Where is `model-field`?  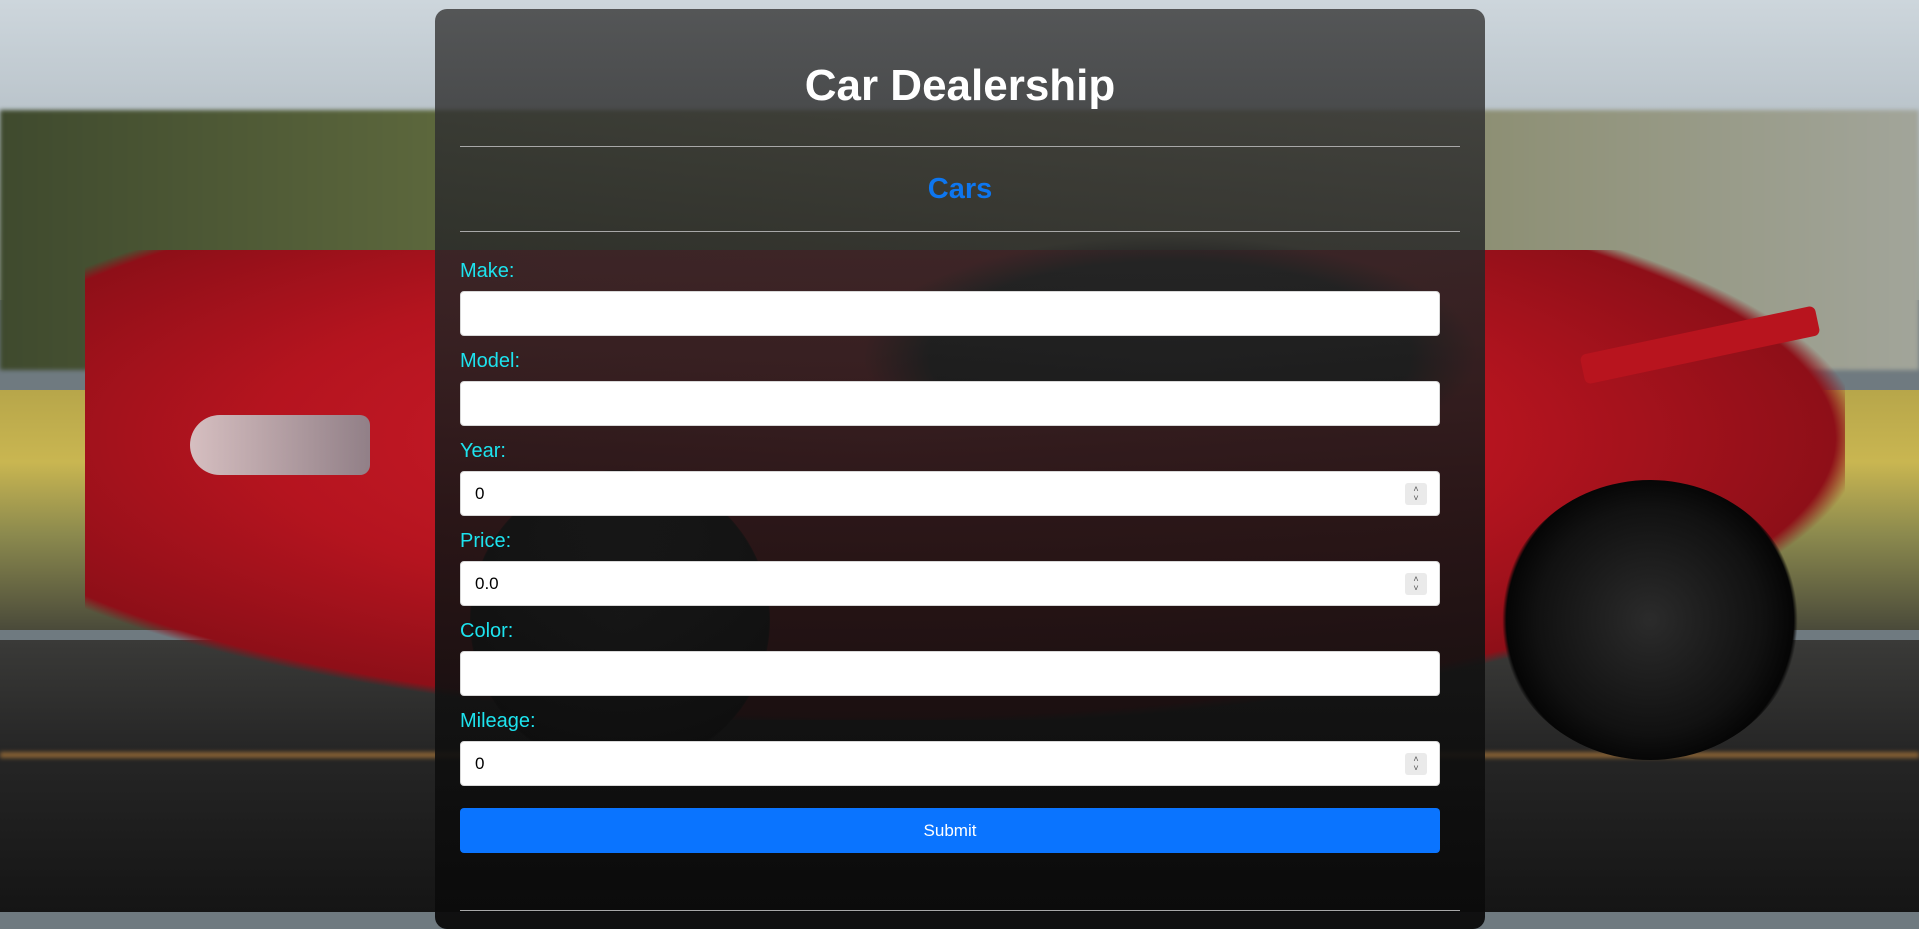
model-field is located at coordinates (950, 403).